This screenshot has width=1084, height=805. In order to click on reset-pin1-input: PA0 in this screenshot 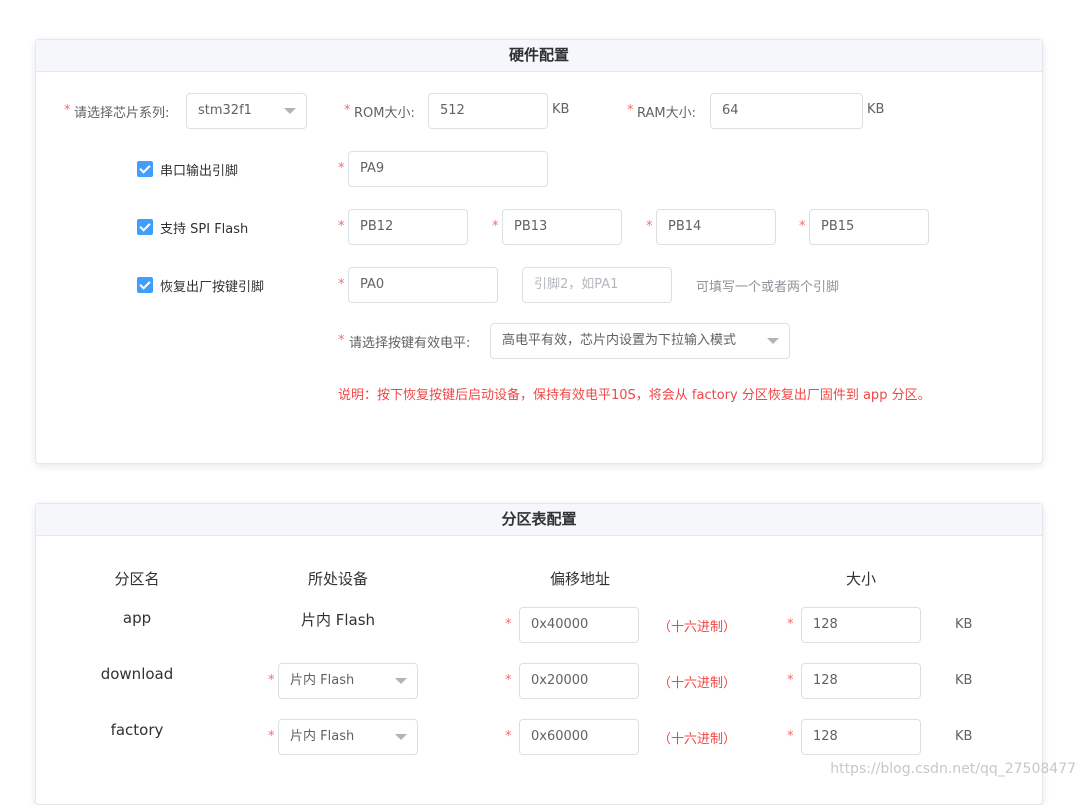, I will do `click(423, 285)`.